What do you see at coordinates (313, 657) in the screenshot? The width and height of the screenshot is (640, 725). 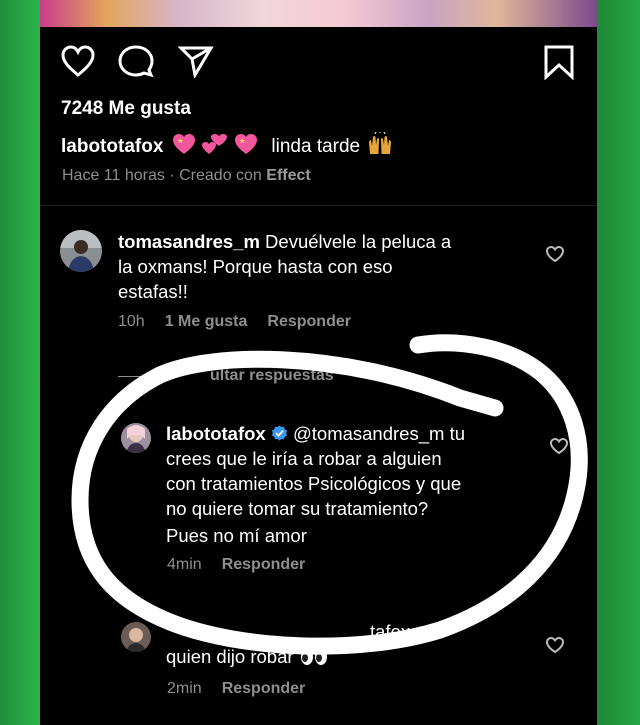 I see `eyes-emoji` at bounding box center [313, 657].